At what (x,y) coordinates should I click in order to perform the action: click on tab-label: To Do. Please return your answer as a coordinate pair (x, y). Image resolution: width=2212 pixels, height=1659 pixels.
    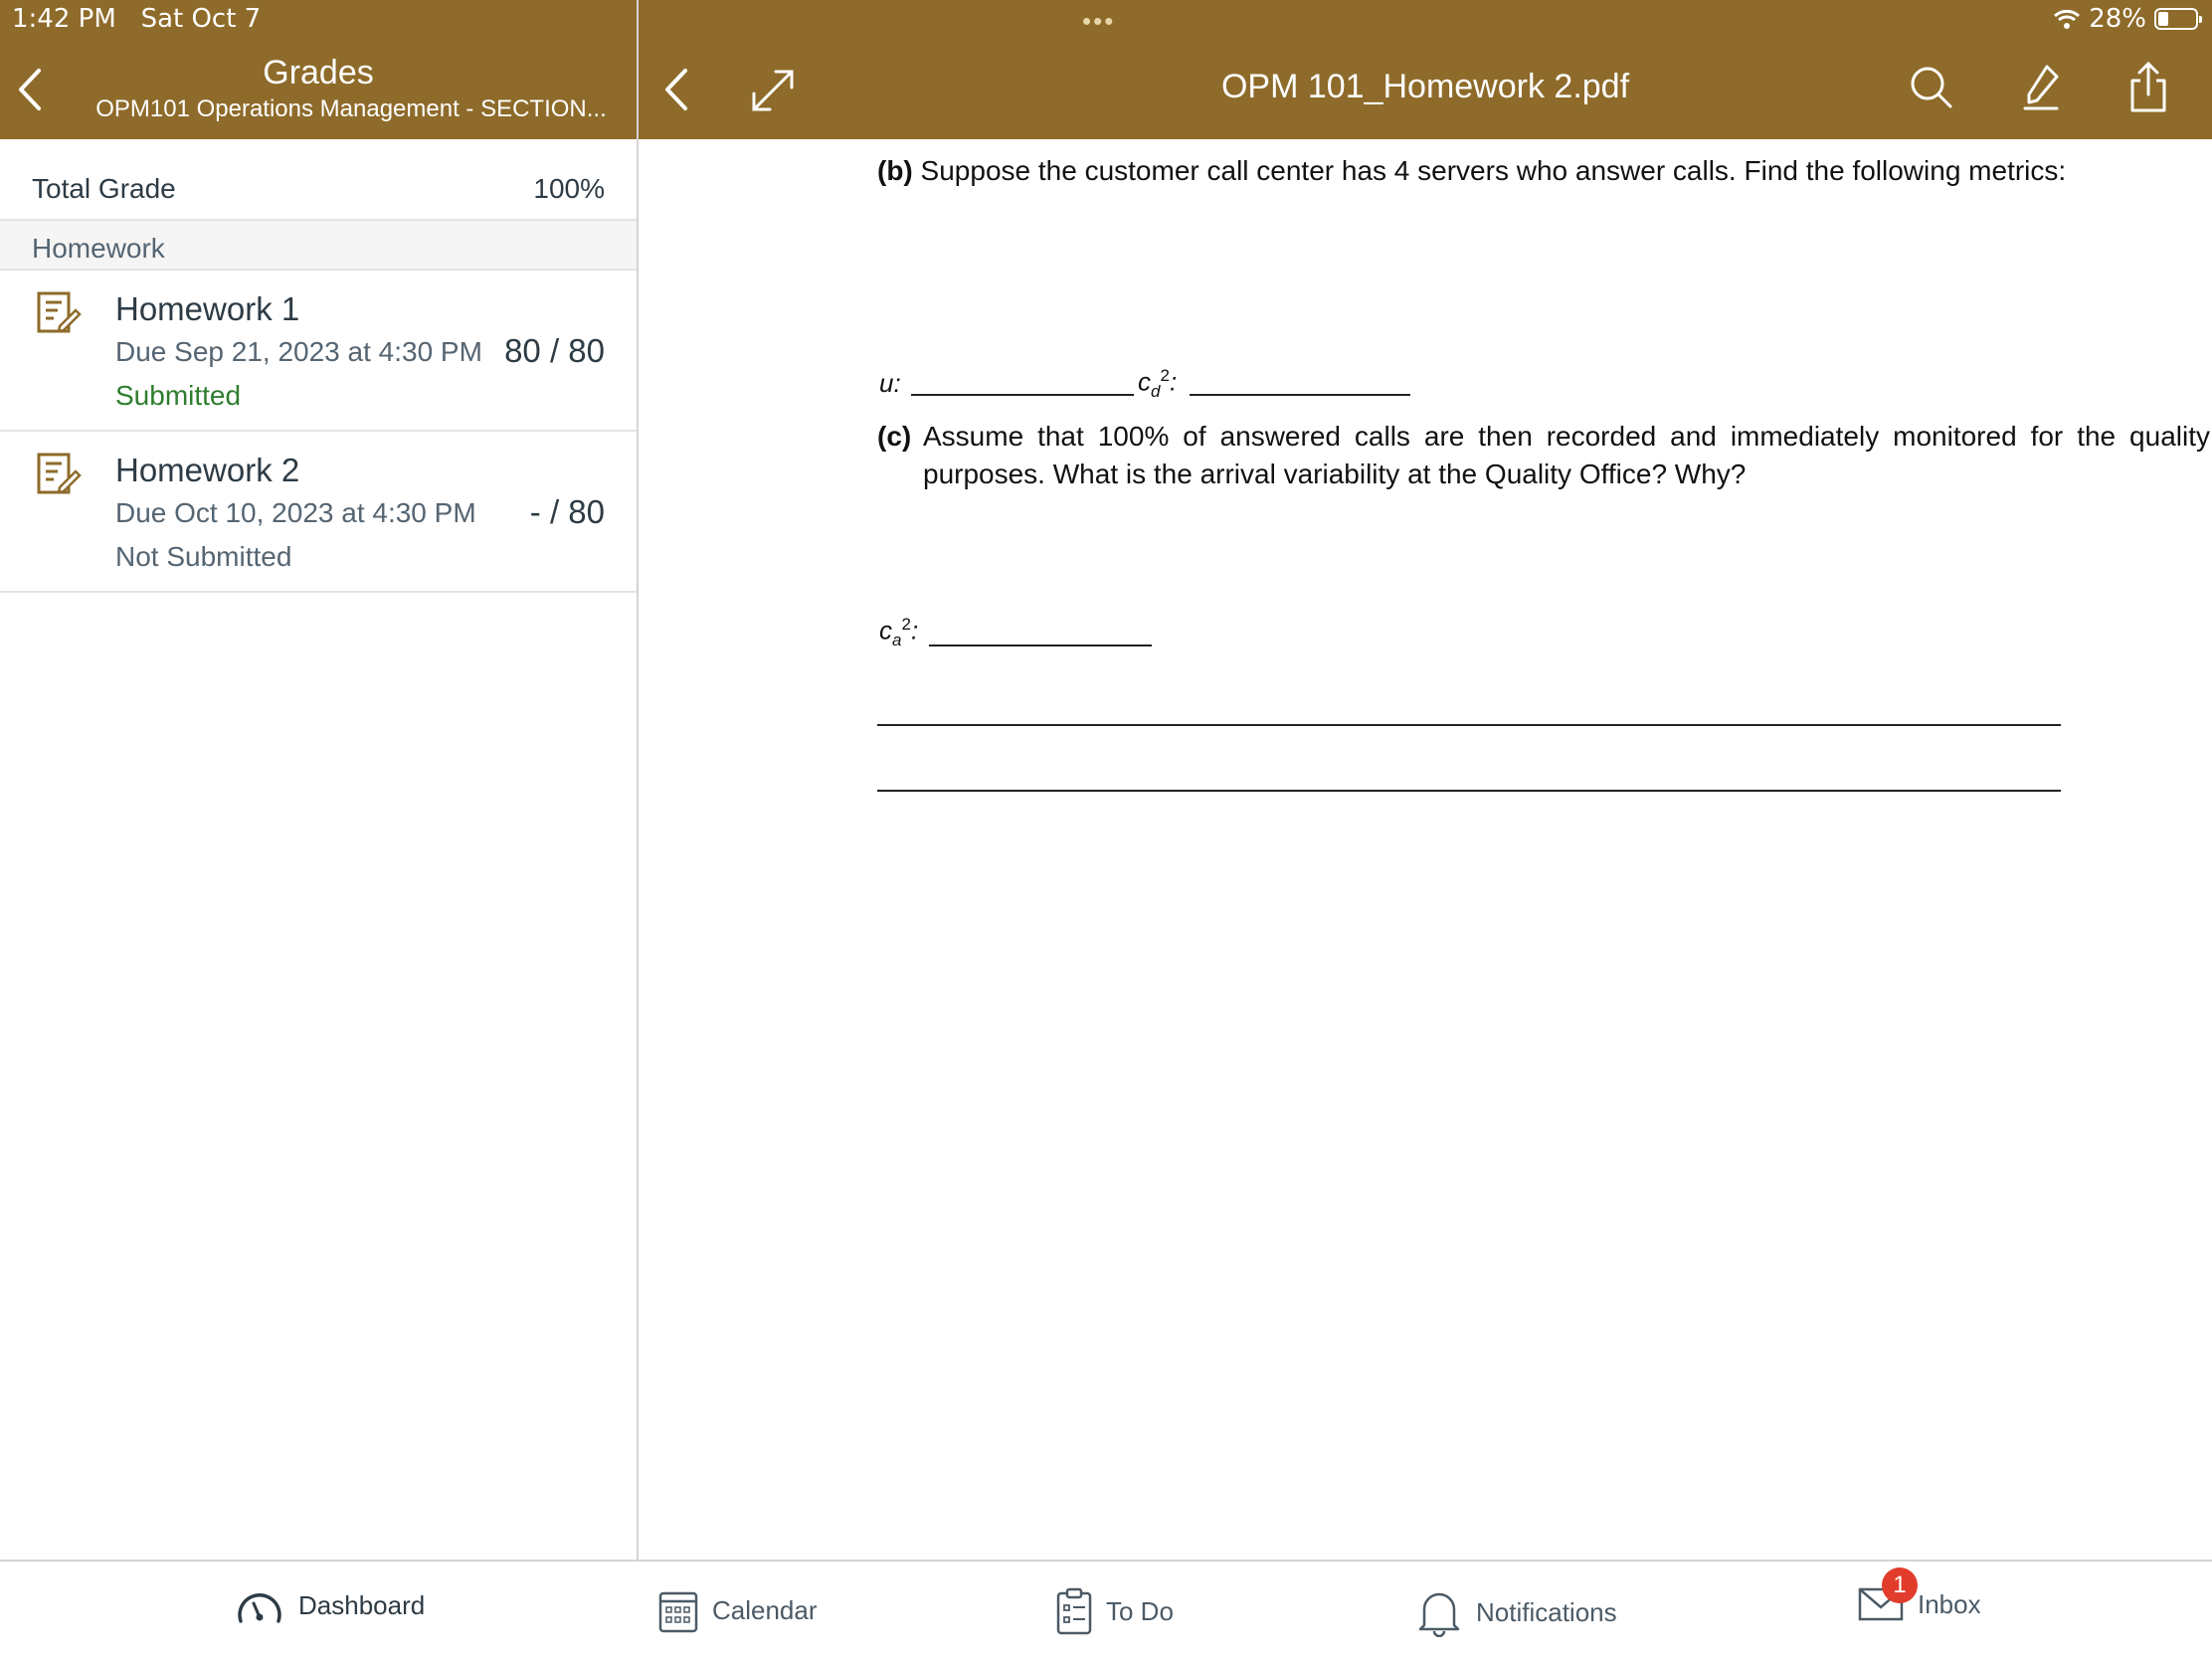
    Looking at the image, I should click on (1140, 1610).